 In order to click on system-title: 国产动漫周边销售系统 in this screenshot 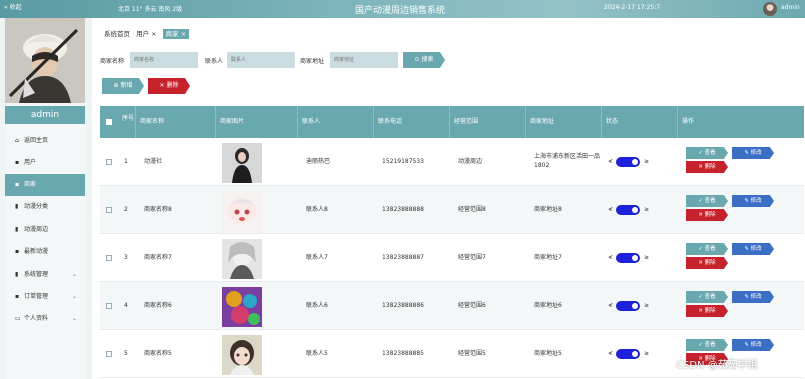, I will do `click(400, 11)`.